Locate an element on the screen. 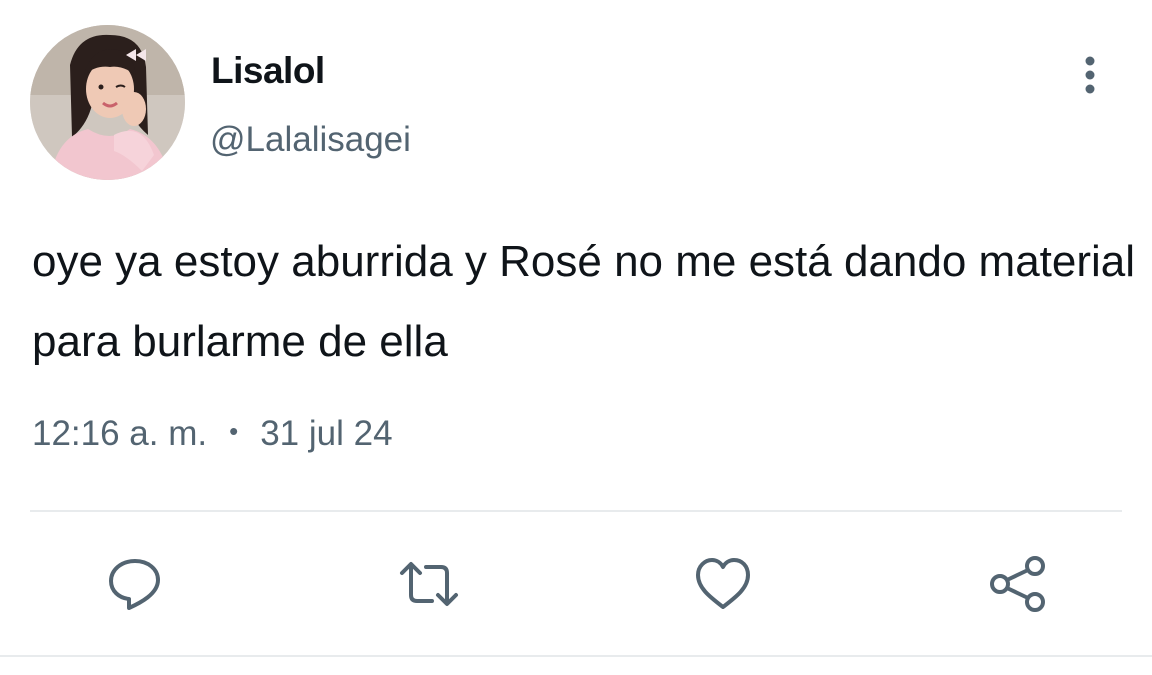  share-button is located at coordinates (1018, 584).